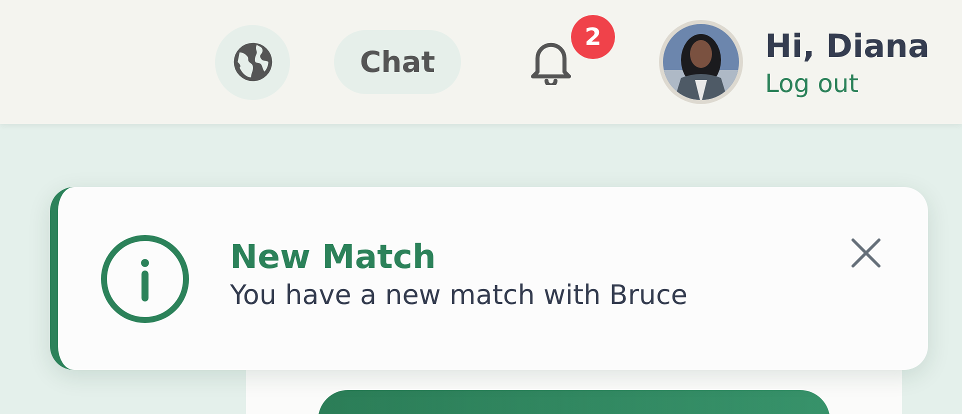 The image size is (962, 414). What do you see at coordinates (333, 256) in the screenshot?
I see `toast-title: New Match` at bounding box center [333, 256].